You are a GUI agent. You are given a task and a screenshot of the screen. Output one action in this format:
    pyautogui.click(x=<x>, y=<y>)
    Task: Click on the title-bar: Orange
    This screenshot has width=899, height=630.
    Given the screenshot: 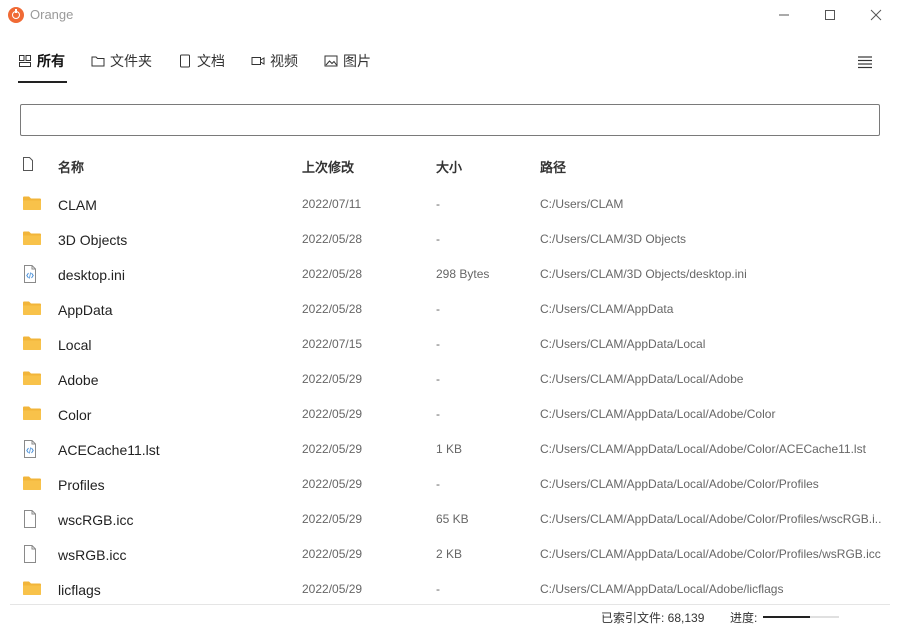 What is the action you would take?
    pyautogui.click(x=449, y=15)
    